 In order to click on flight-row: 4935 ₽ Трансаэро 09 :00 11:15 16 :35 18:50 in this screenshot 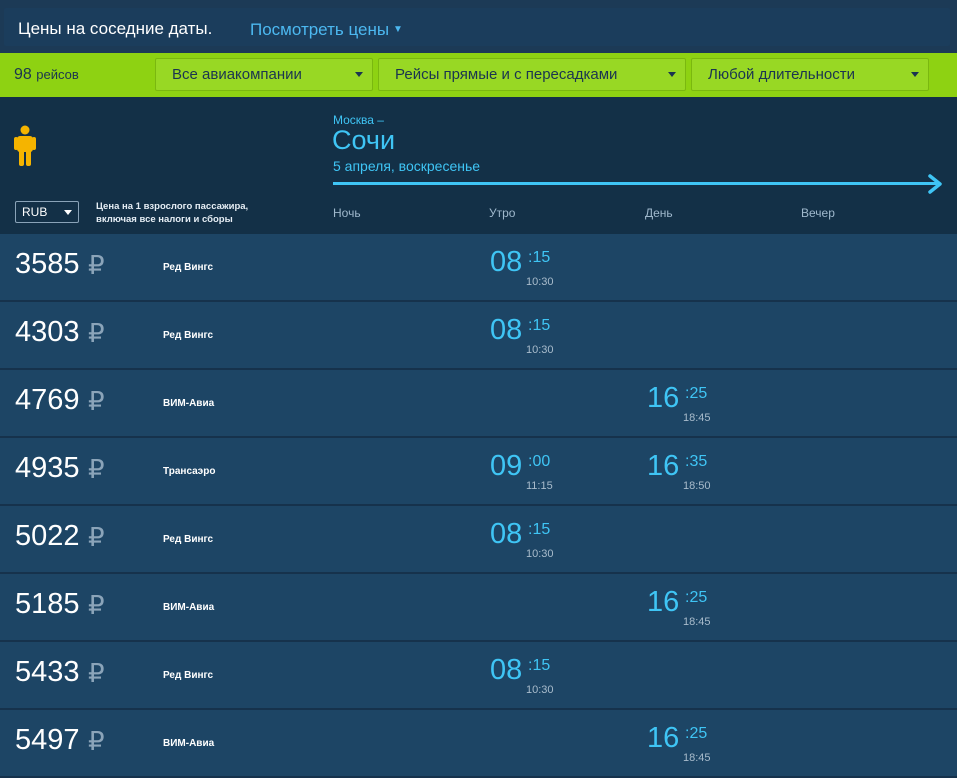, I will do `click(478, 472)`.